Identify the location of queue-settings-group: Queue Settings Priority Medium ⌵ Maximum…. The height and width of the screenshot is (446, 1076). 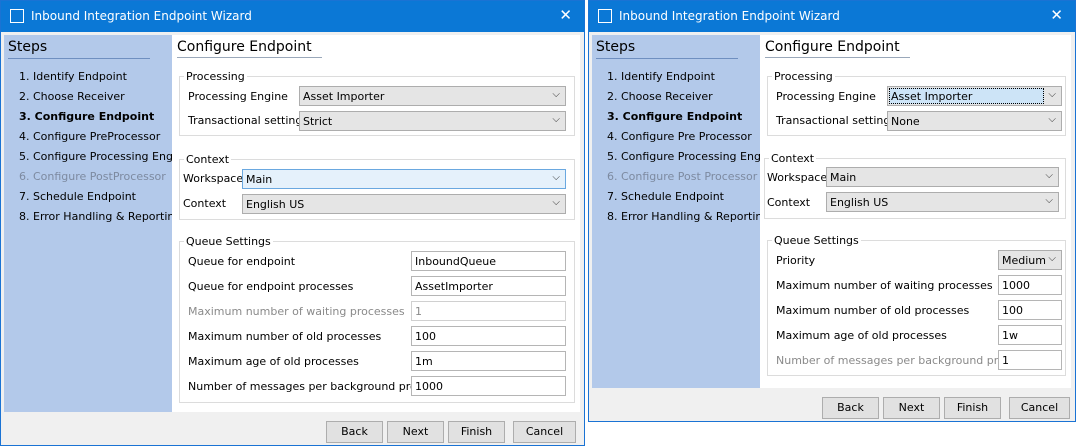
(916, 305).